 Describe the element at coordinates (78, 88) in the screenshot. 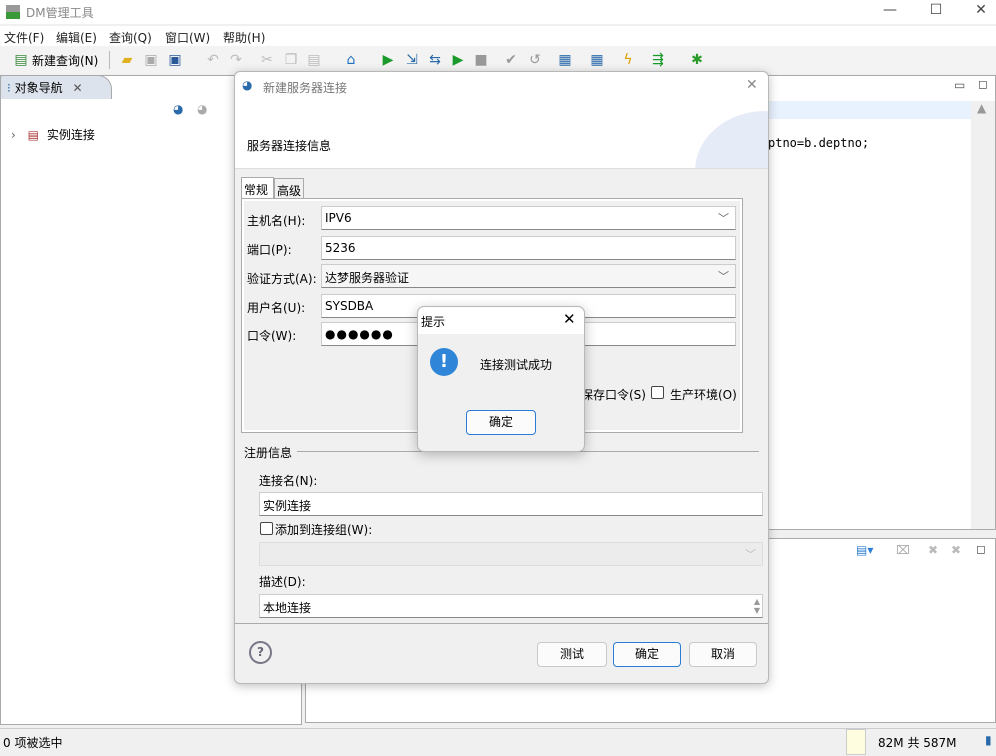

I see `close-tab-icon: ✕` at that location.